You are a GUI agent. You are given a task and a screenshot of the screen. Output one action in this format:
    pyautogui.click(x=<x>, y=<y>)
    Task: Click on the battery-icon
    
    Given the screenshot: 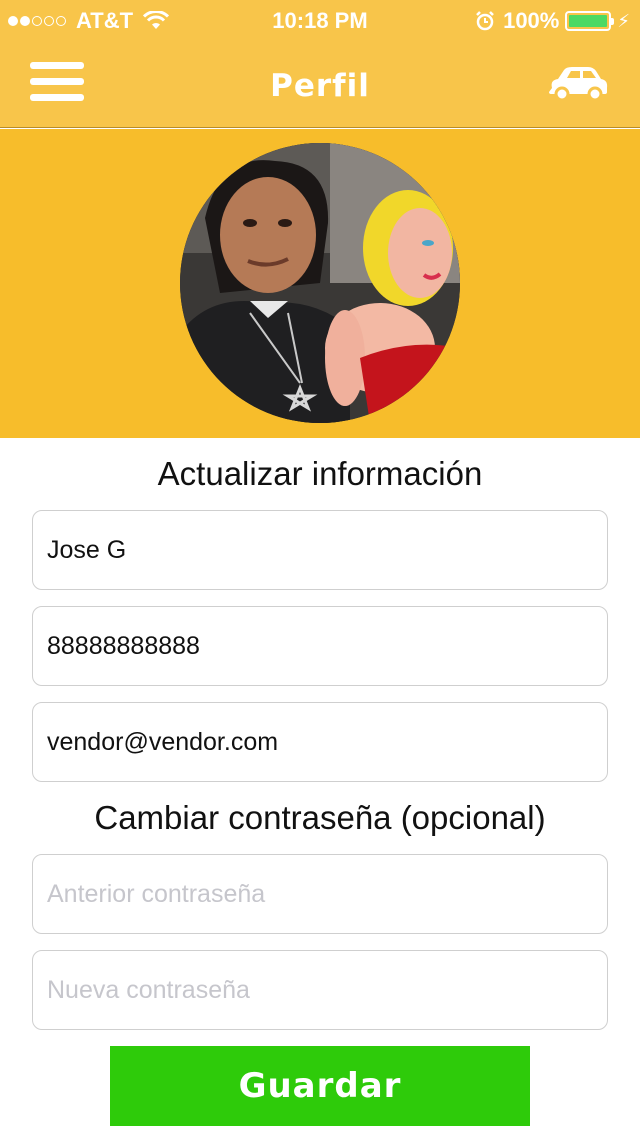 What is the action you would take?
    pyautogui.click(x=590, y=21)
    